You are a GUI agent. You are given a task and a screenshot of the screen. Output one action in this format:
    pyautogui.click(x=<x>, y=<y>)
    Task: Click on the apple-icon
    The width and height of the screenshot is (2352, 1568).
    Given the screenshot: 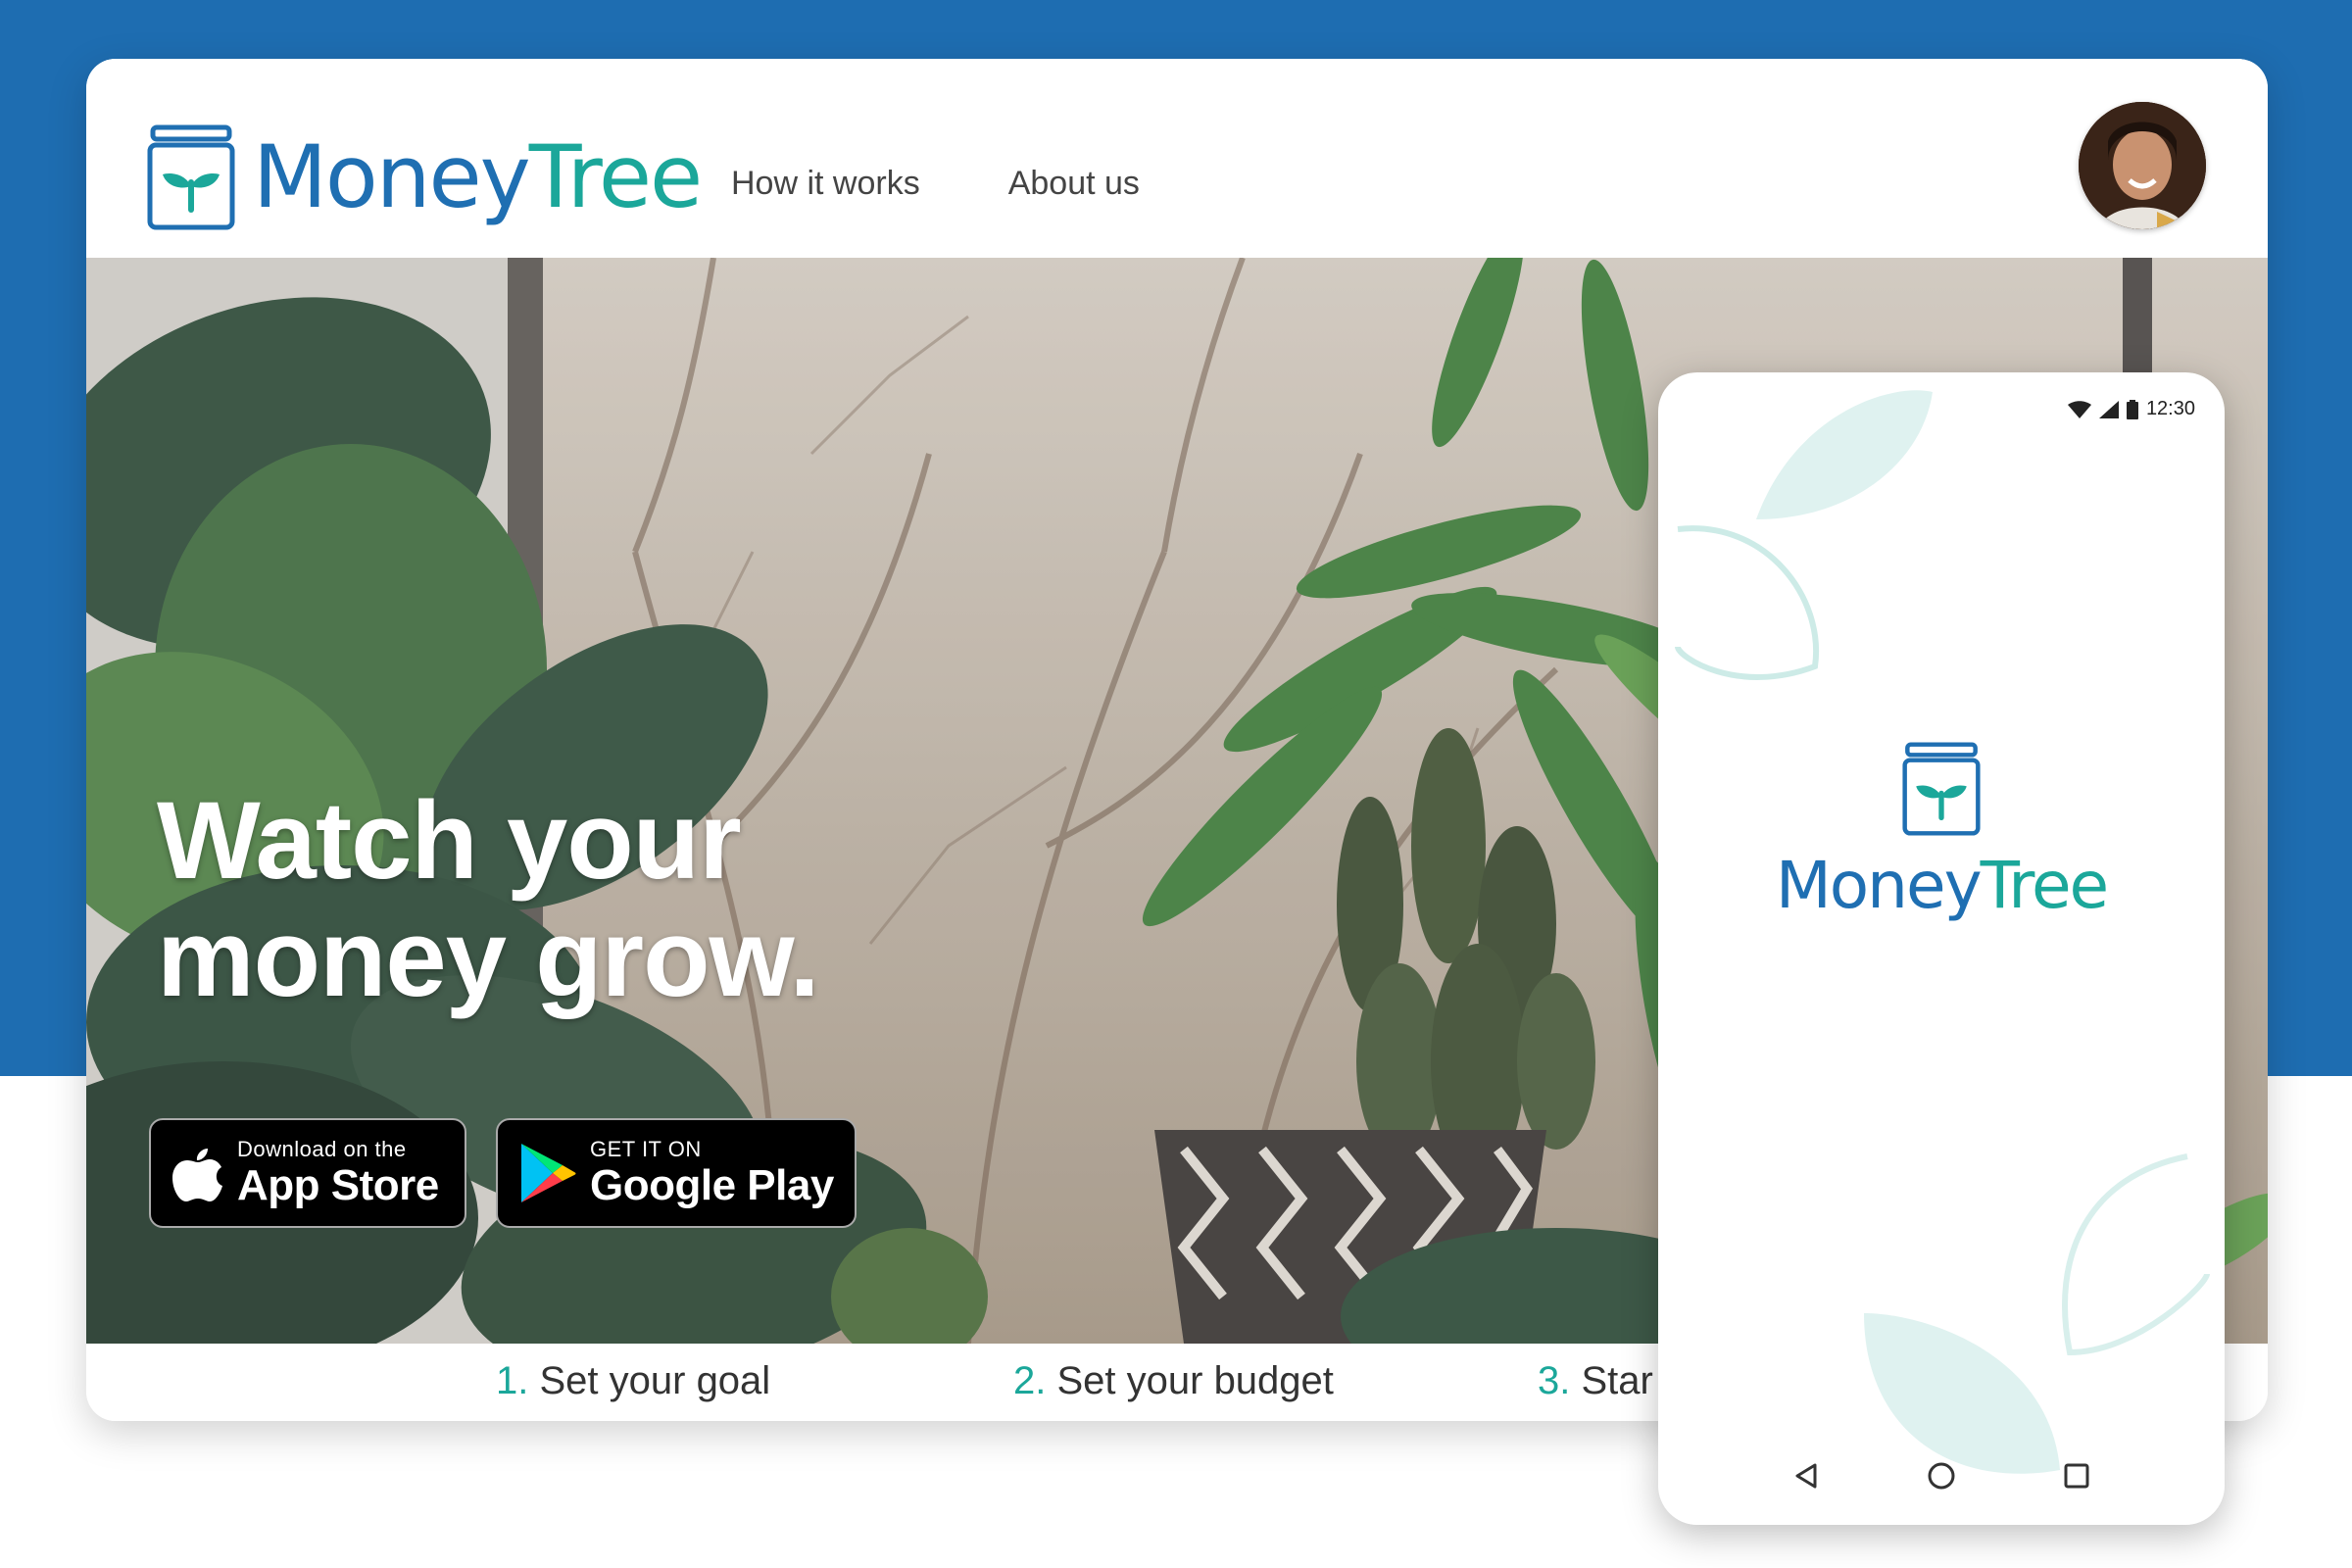 What is the action you would take?
    pyautogui.click(x=197, y=1173)
    